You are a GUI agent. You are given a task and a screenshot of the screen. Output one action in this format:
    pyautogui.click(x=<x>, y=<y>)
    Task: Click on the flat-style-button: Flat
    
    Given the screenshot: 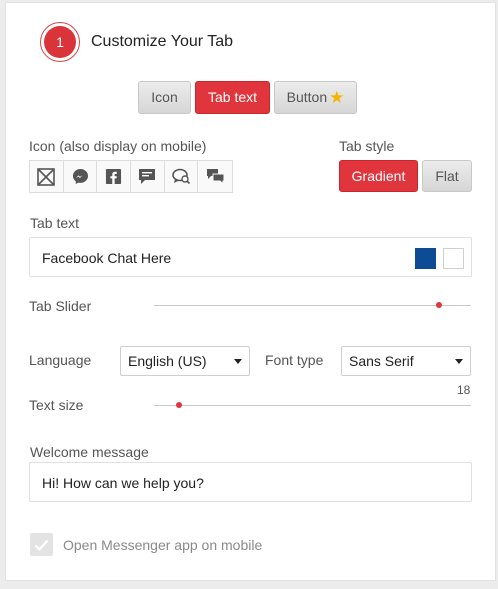 What is the action you would take?
    pyautogui.click(x=447, y=176)
    